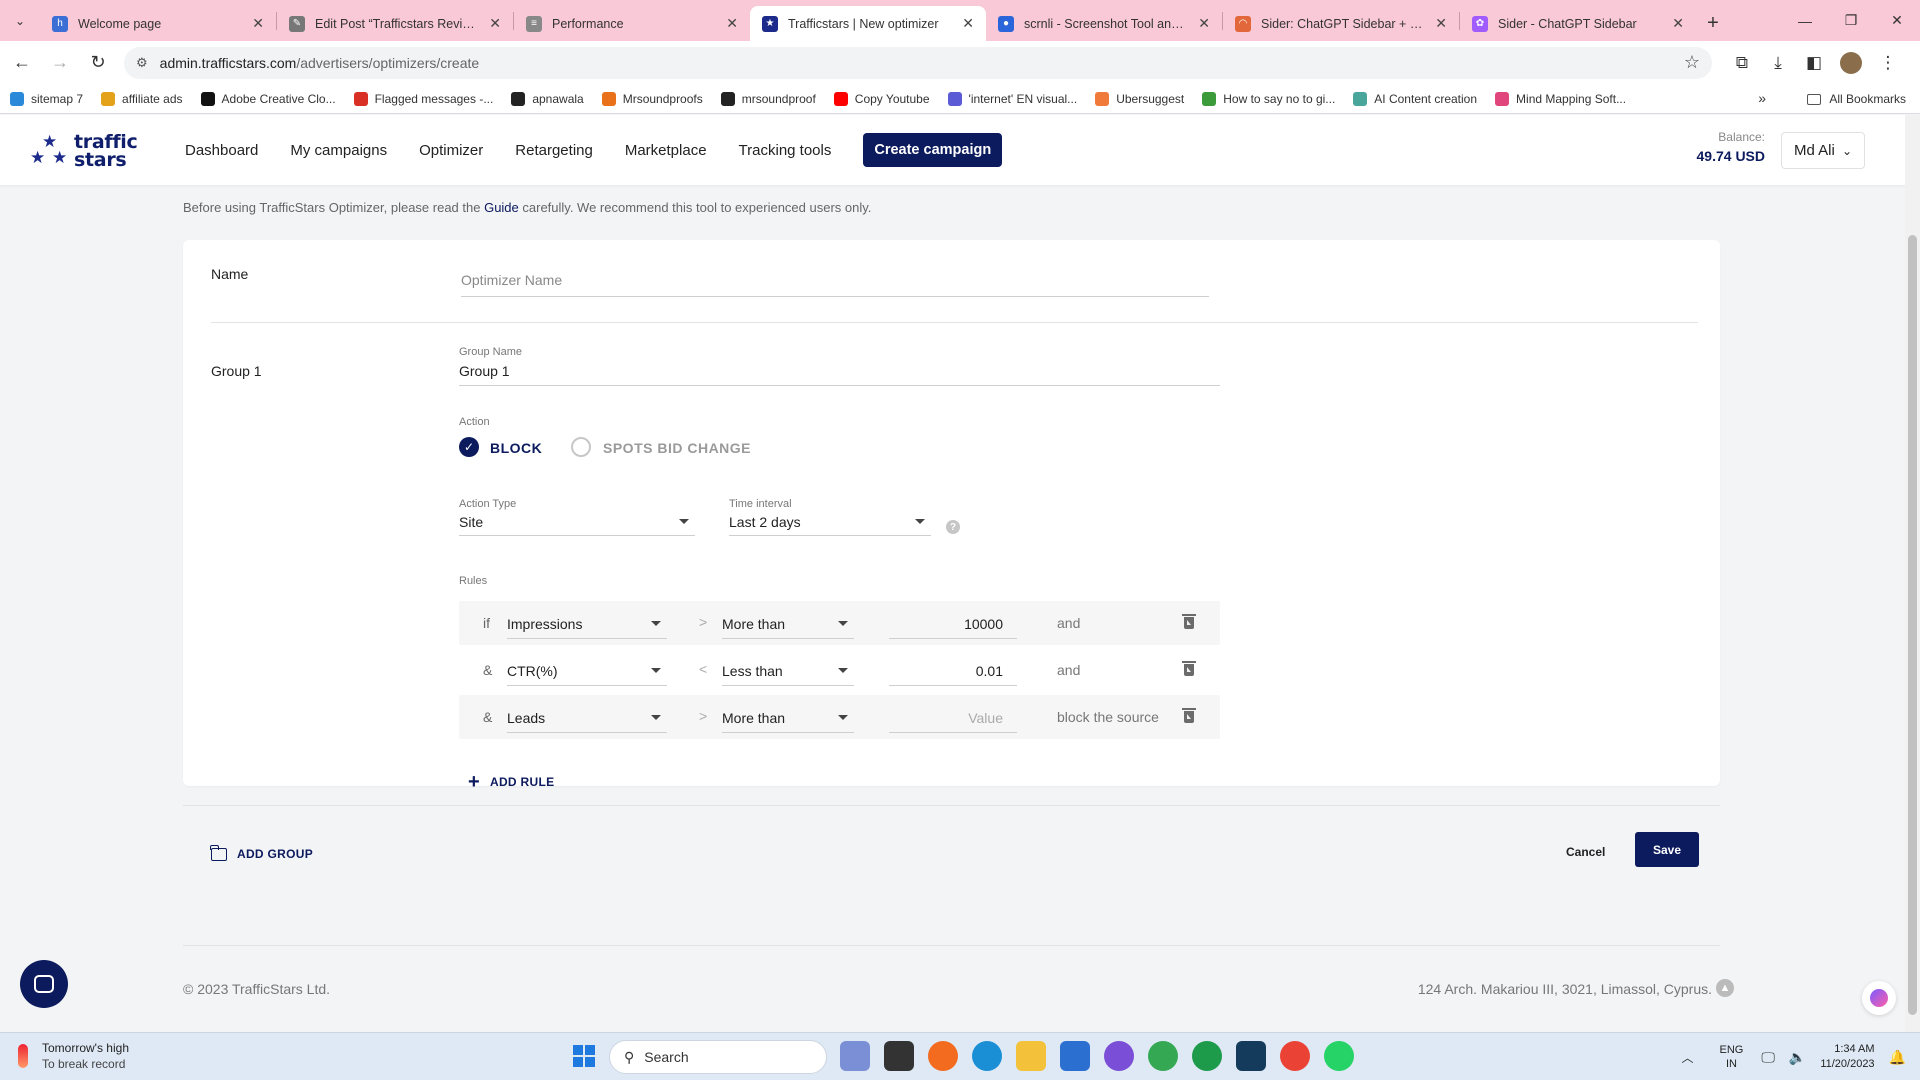 The image size is (1920, 1080). Describe the element at coordinates (511, 782) in the screenshot. I see `add-rule-button: + ADD RULE` at that location.